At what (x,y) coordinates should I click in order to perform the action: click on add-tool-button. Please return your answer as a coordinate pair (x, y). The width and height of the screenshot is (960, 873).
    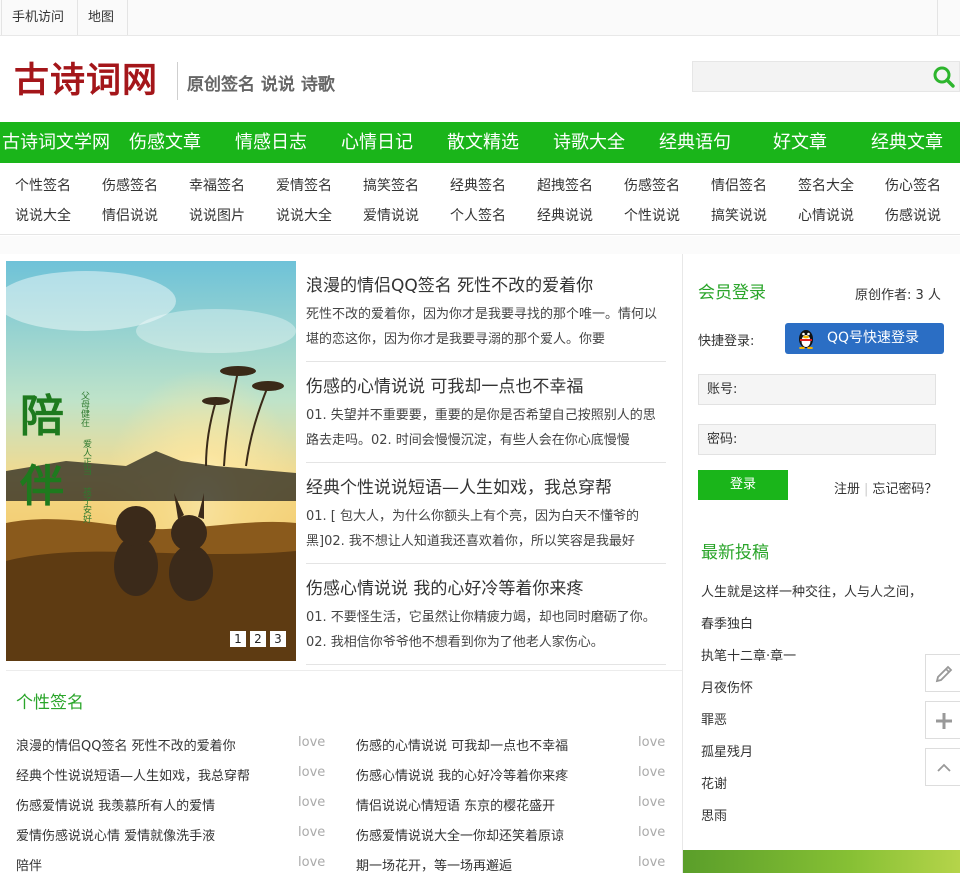
    Looking at the image, I should click on (942, 720).